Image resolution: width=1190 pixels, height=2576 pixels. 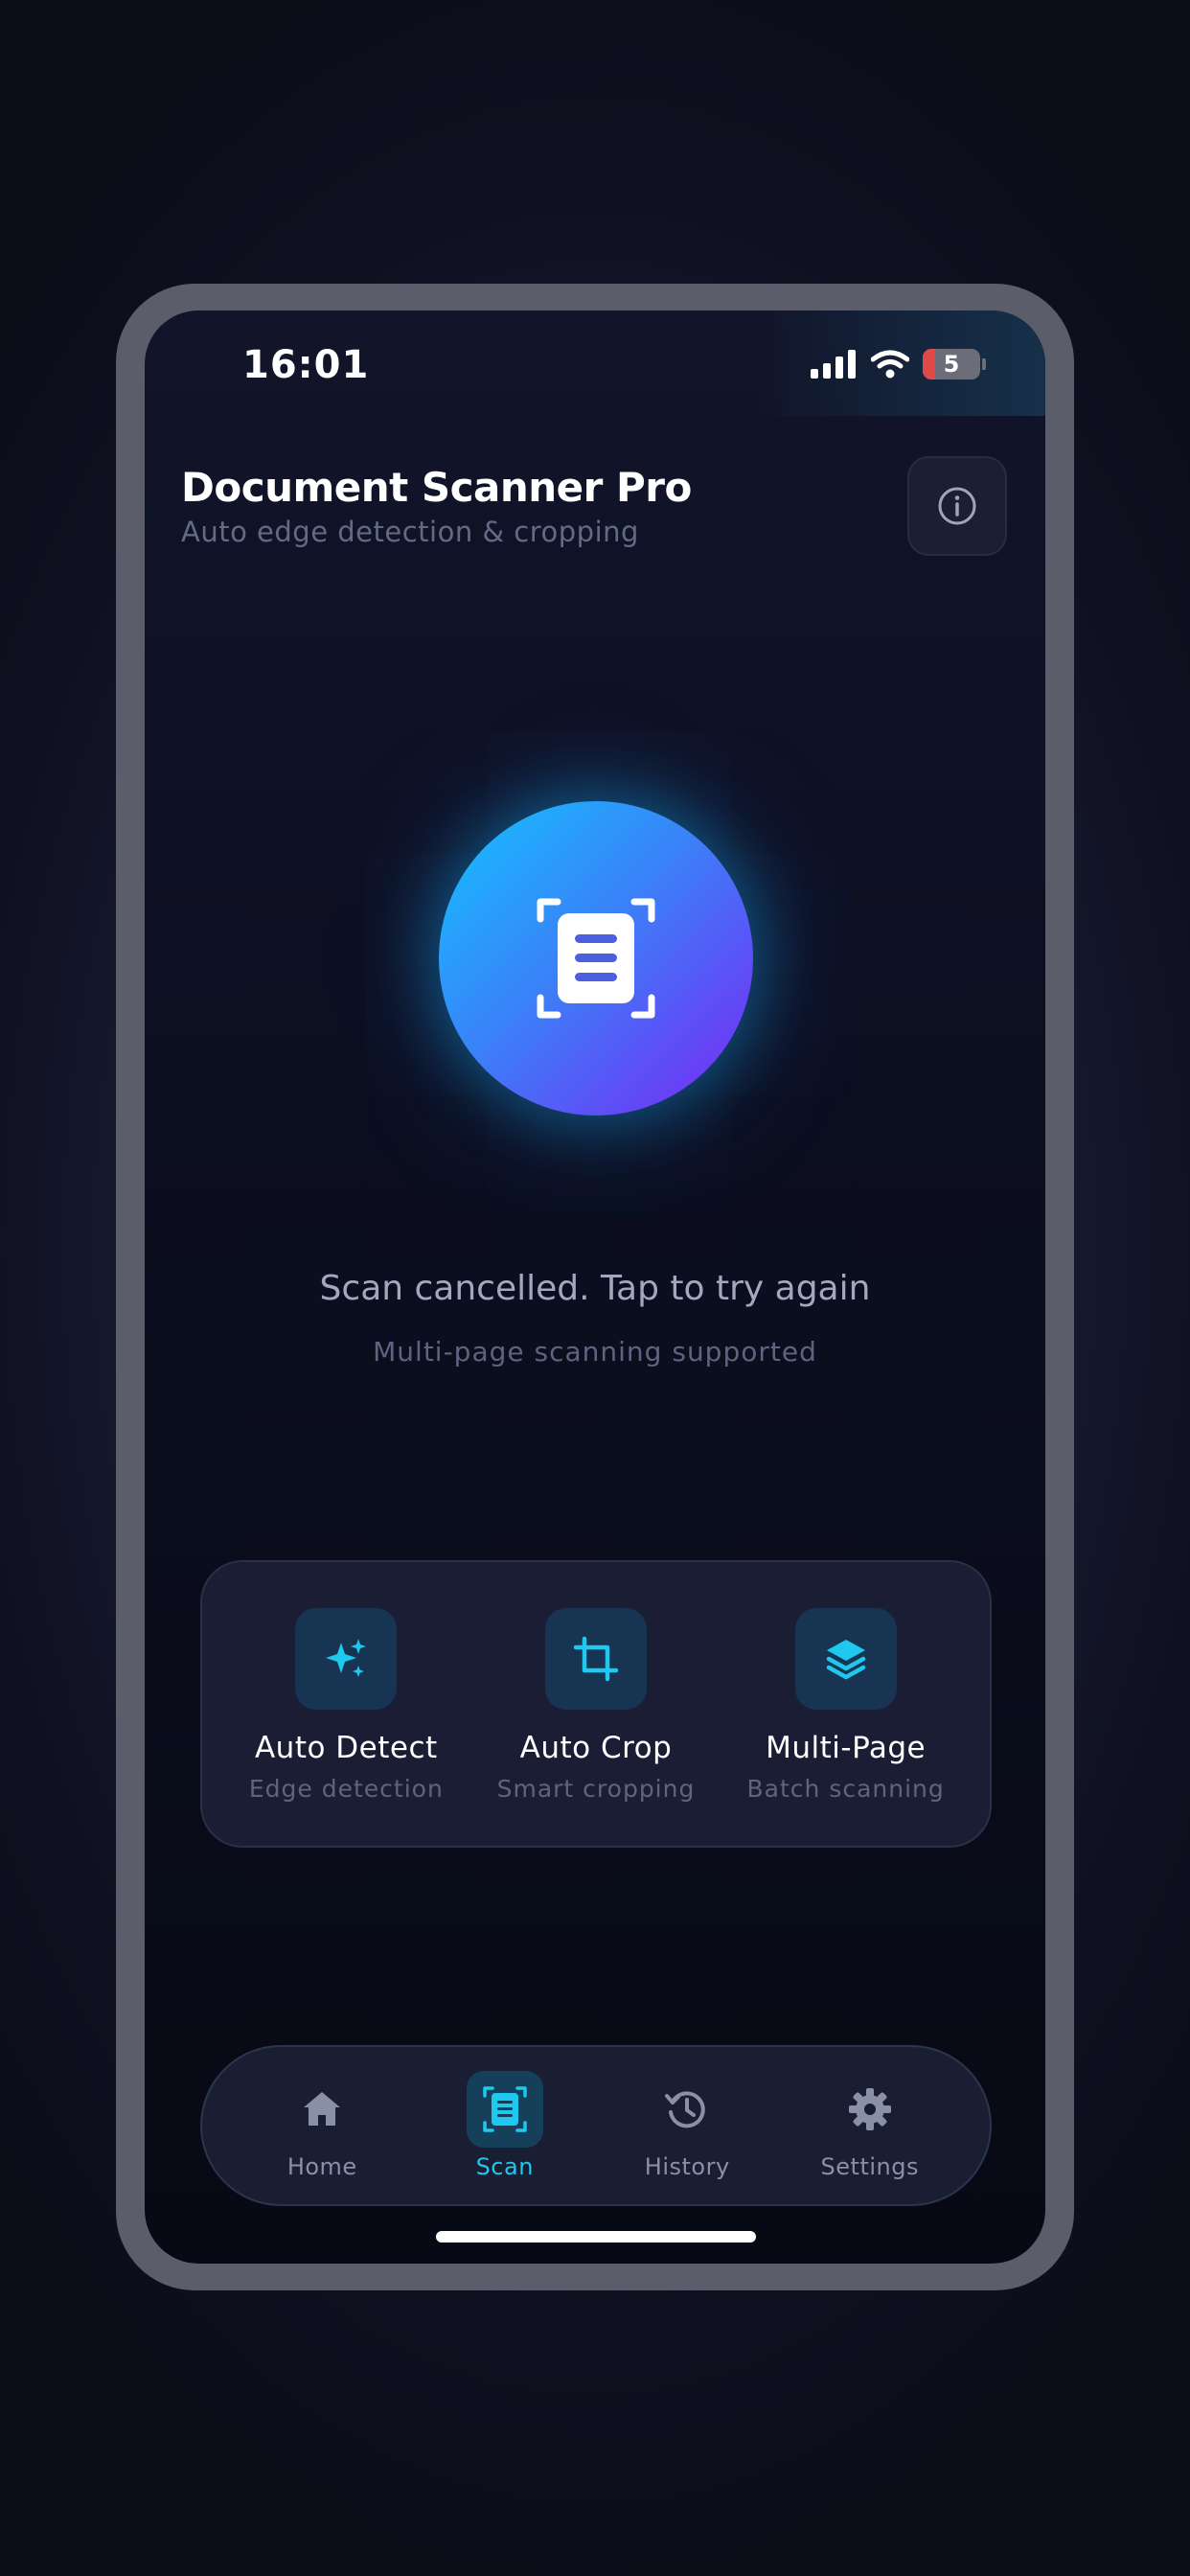 I want to click on scan-button, so click(x=596, y=958).